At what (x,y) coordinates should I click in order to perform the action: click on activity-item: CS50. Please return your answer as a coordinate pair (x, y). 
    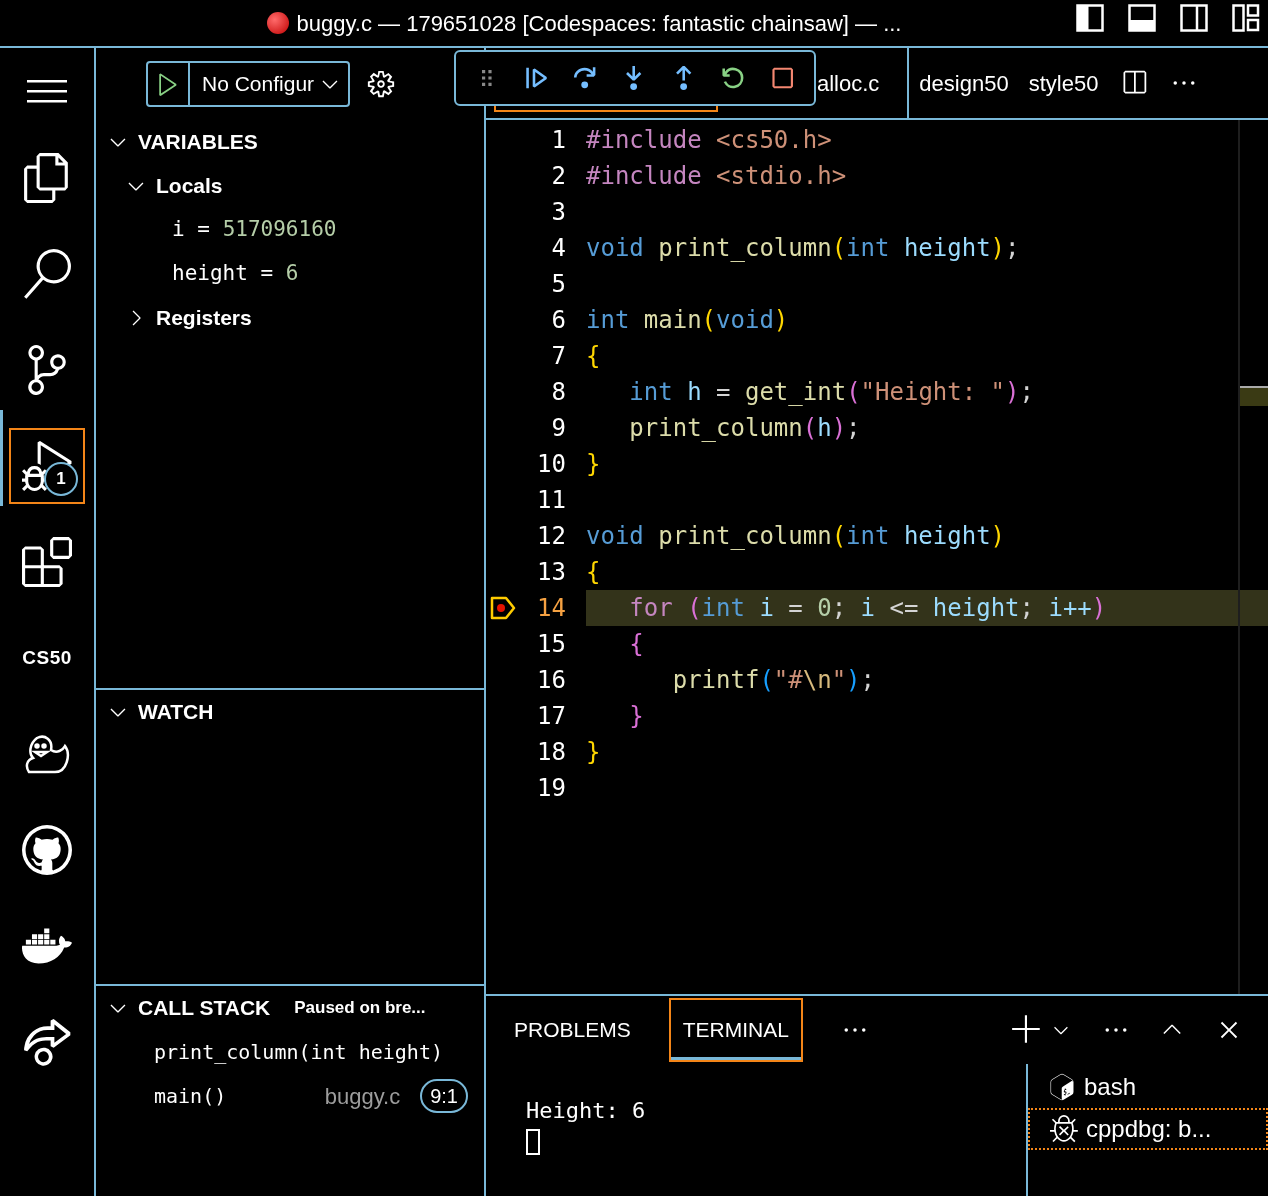
    Looking at the image, I should click on (47, 658).